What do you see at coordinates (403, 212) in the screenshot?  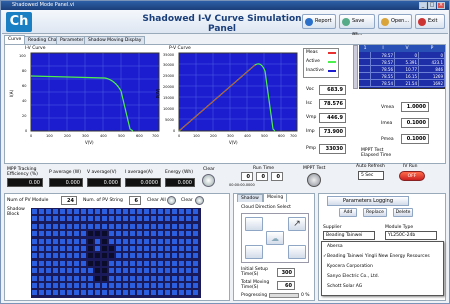 I see `delete-button: Delete` at bounding box center [403, 212].